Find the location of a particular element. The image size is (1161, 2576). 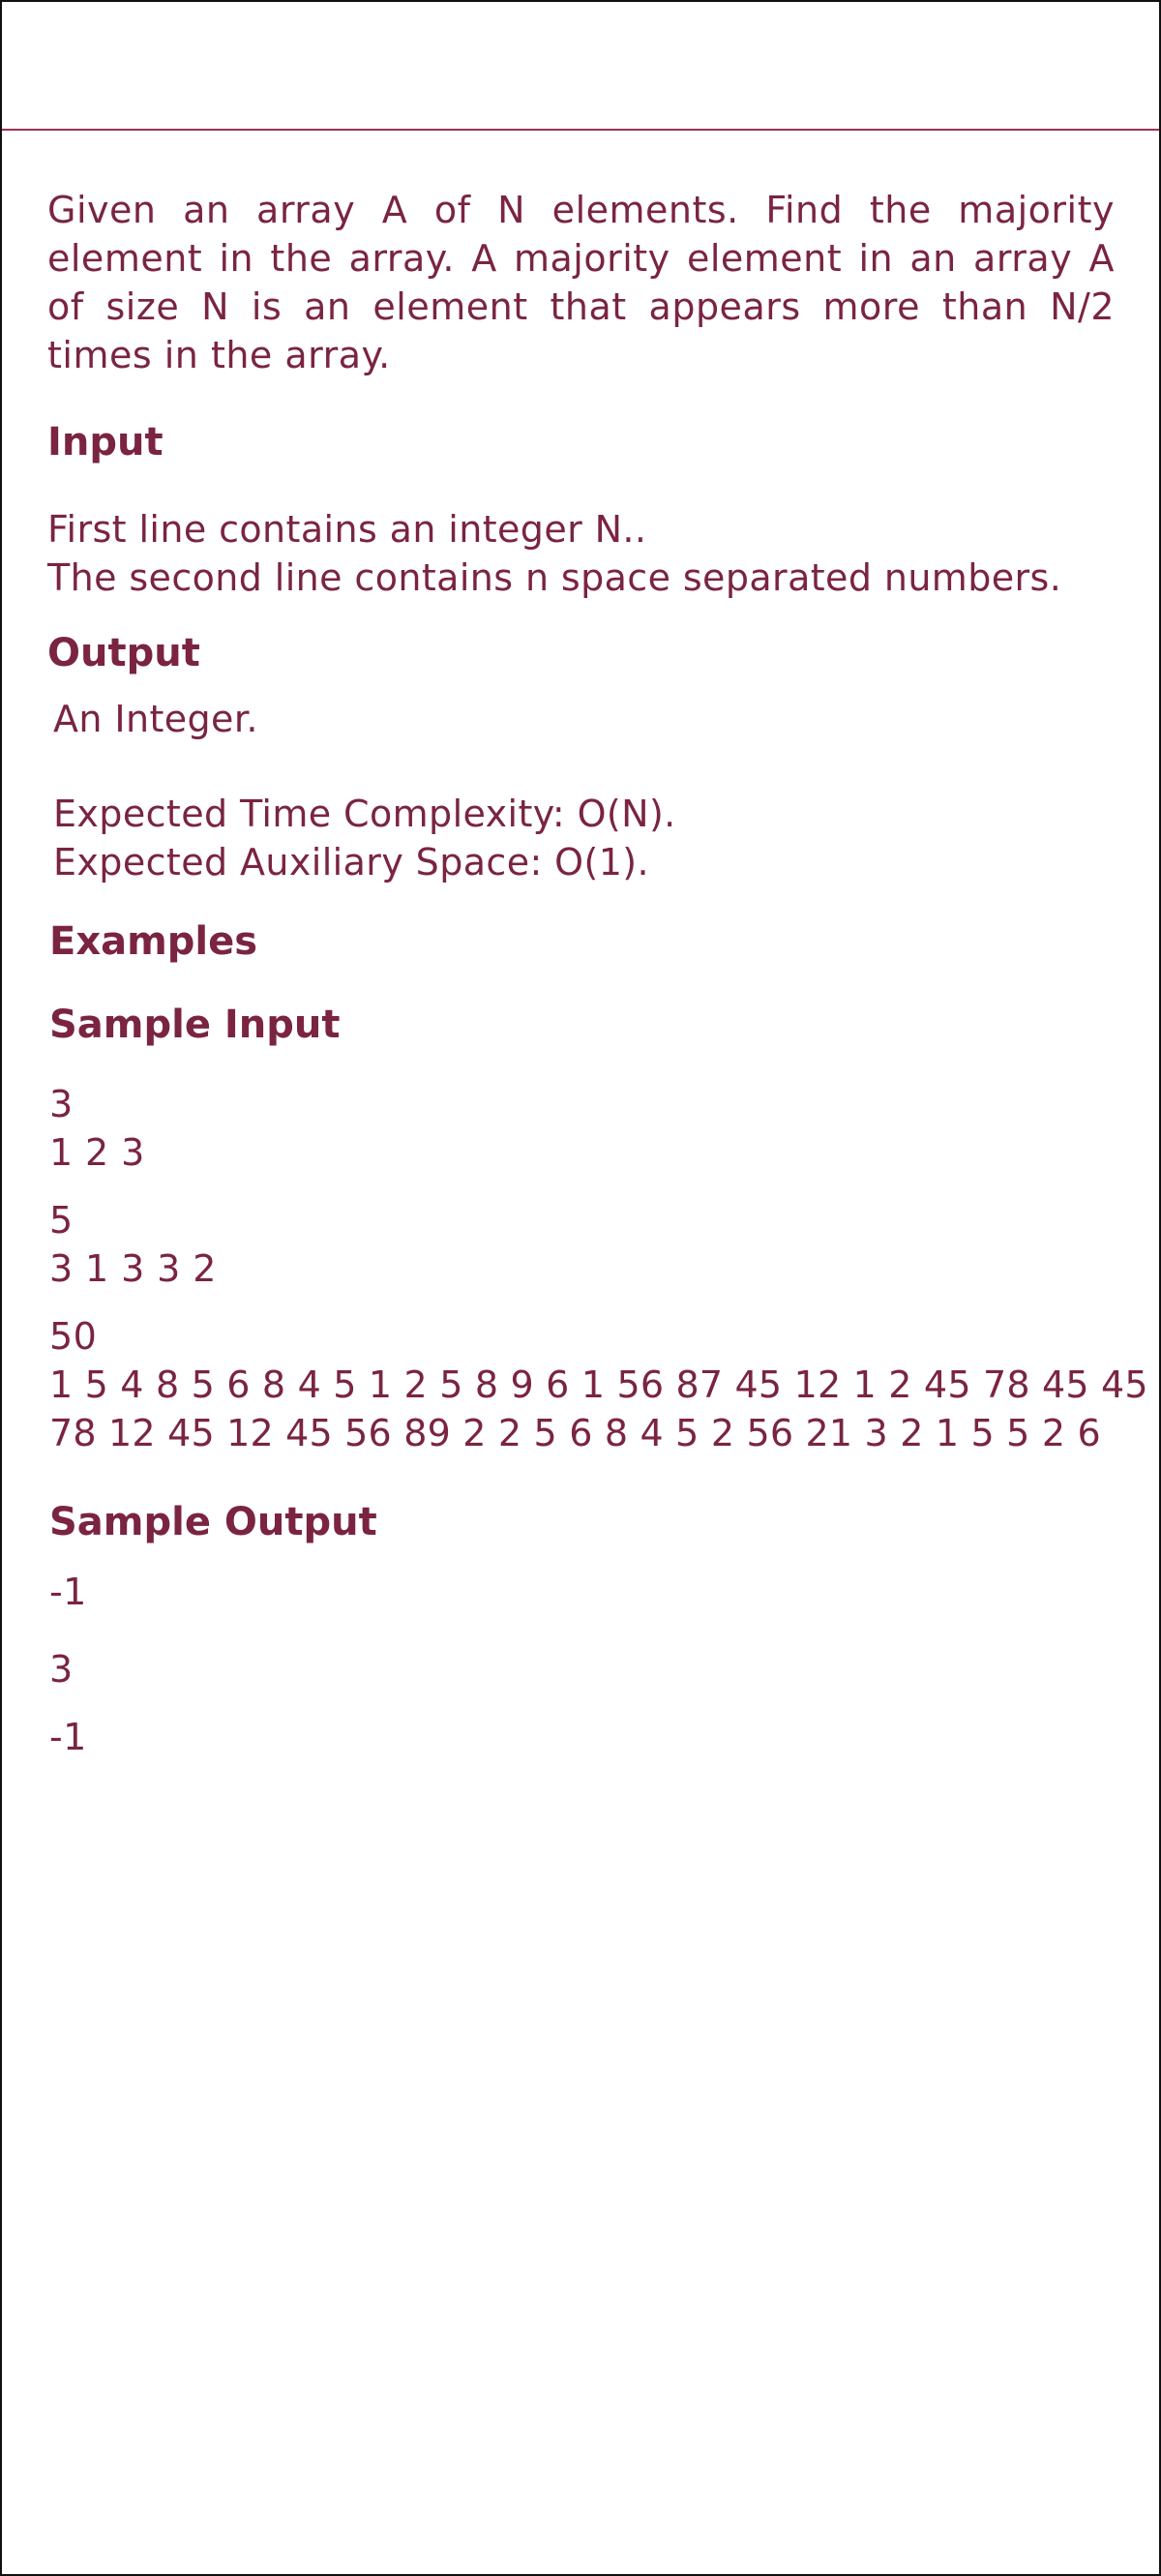

sample-output-heading: Sample Output is located at coordinates (213, 1522).